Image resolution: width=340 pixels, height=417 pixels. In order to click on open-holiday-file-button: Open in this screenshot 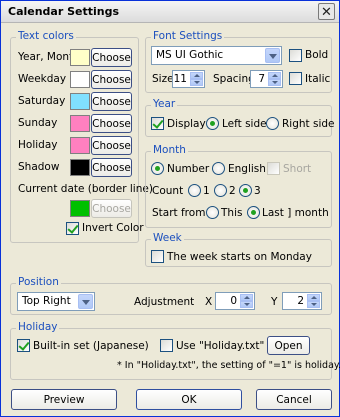, I will do `click(288, 345)`.